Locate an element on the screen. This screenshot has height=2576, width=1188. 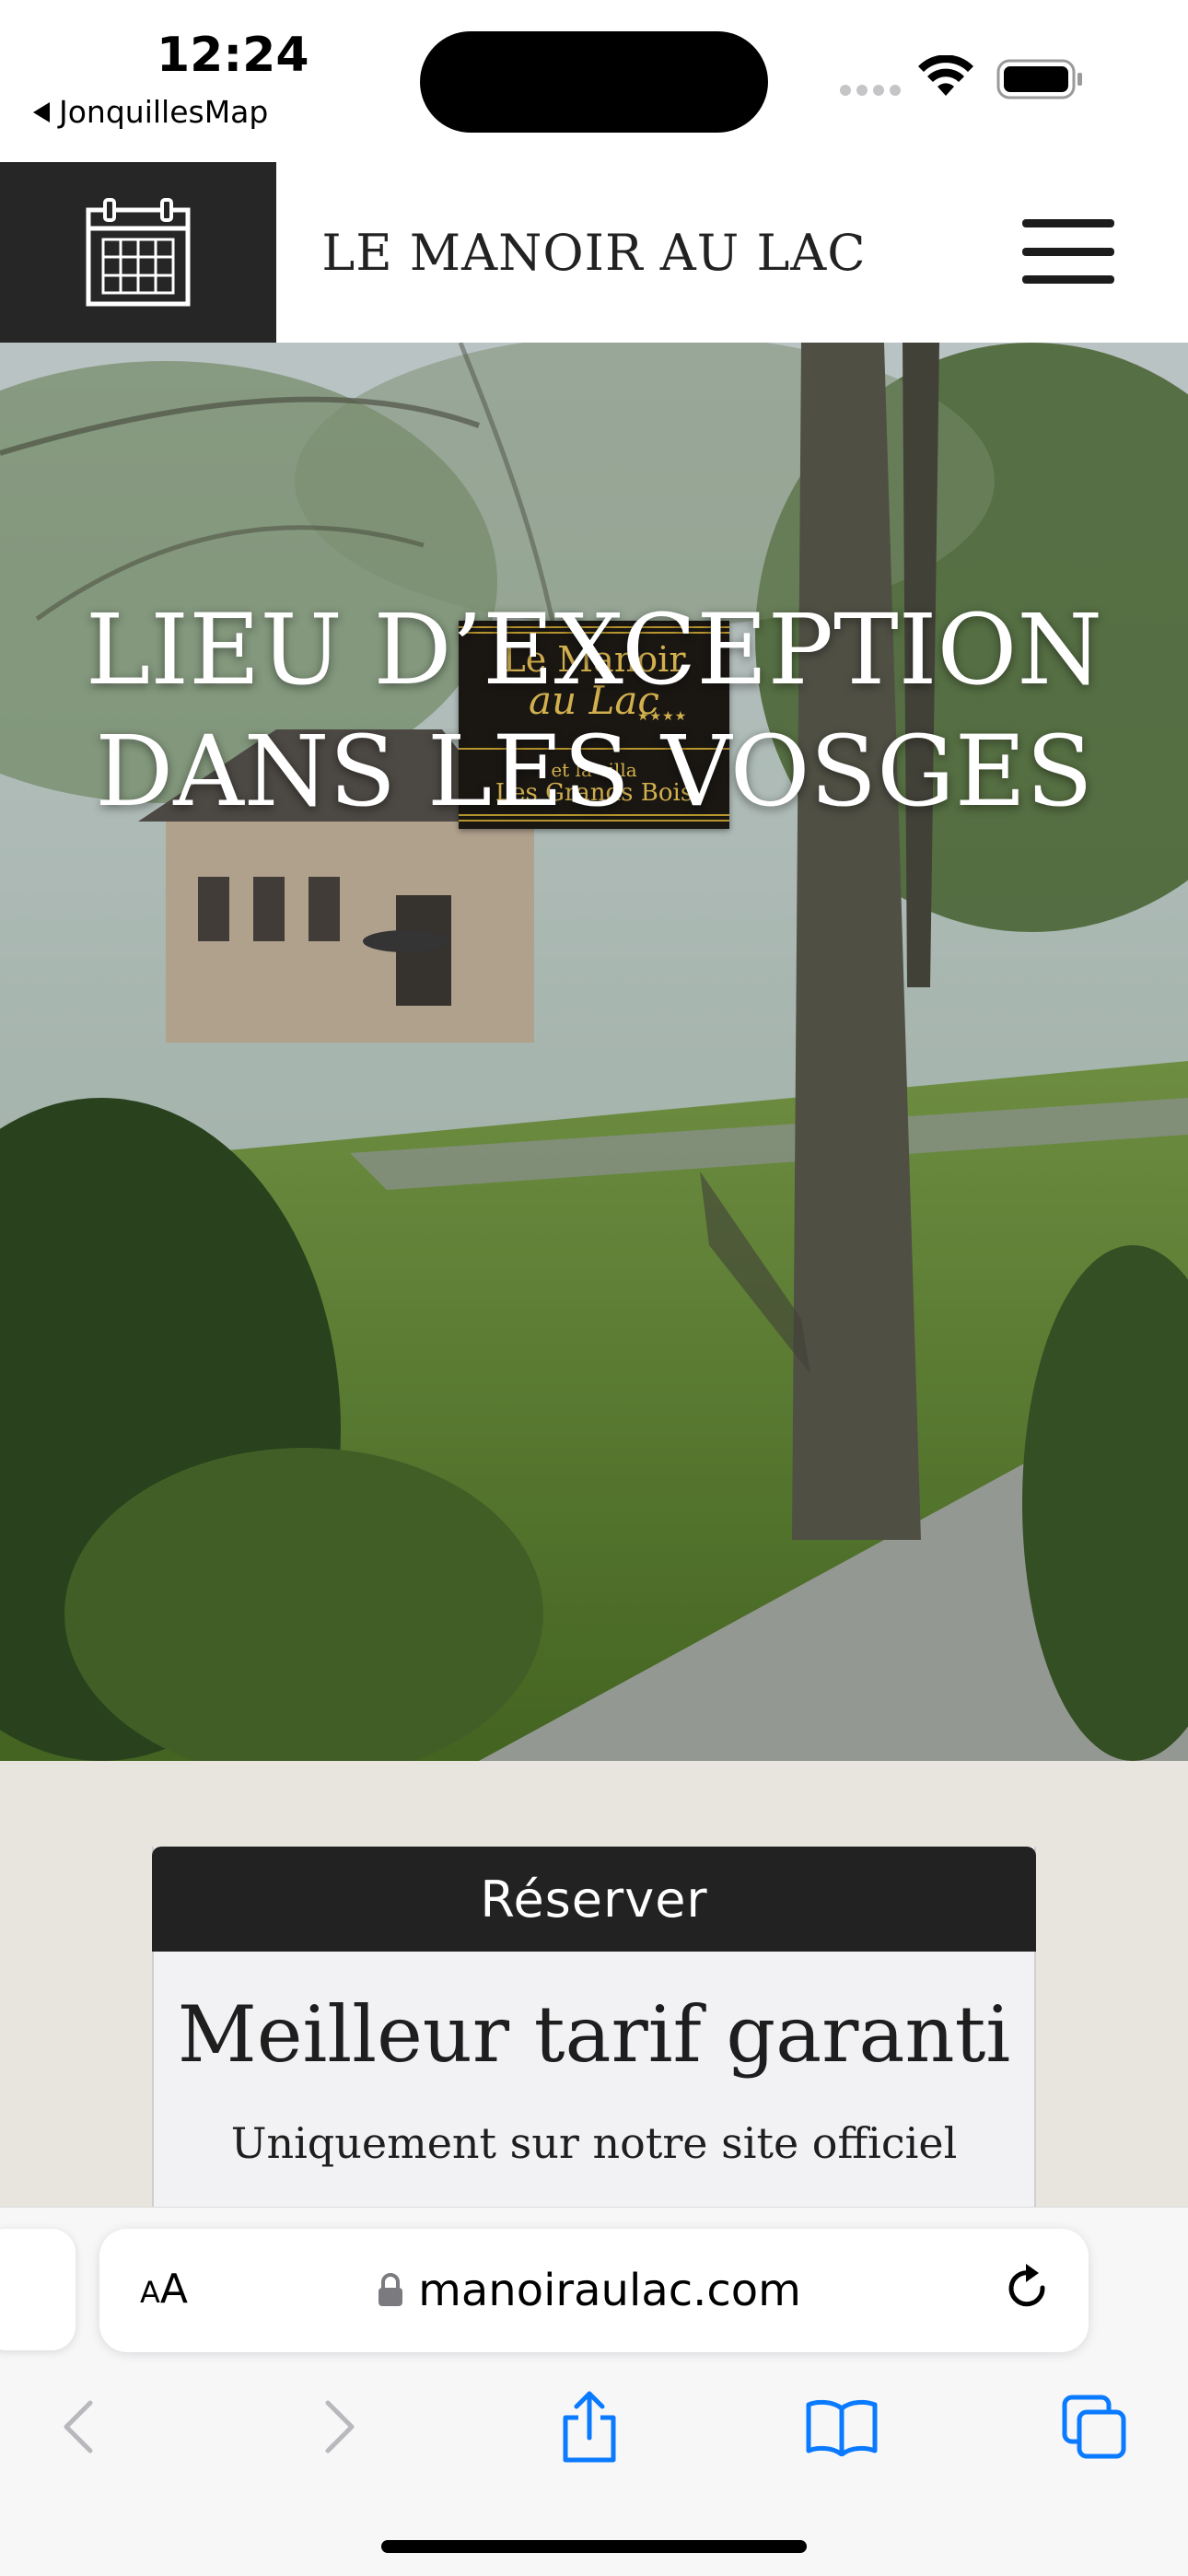
tabs-icon is located at coordinates (1094, 2427).